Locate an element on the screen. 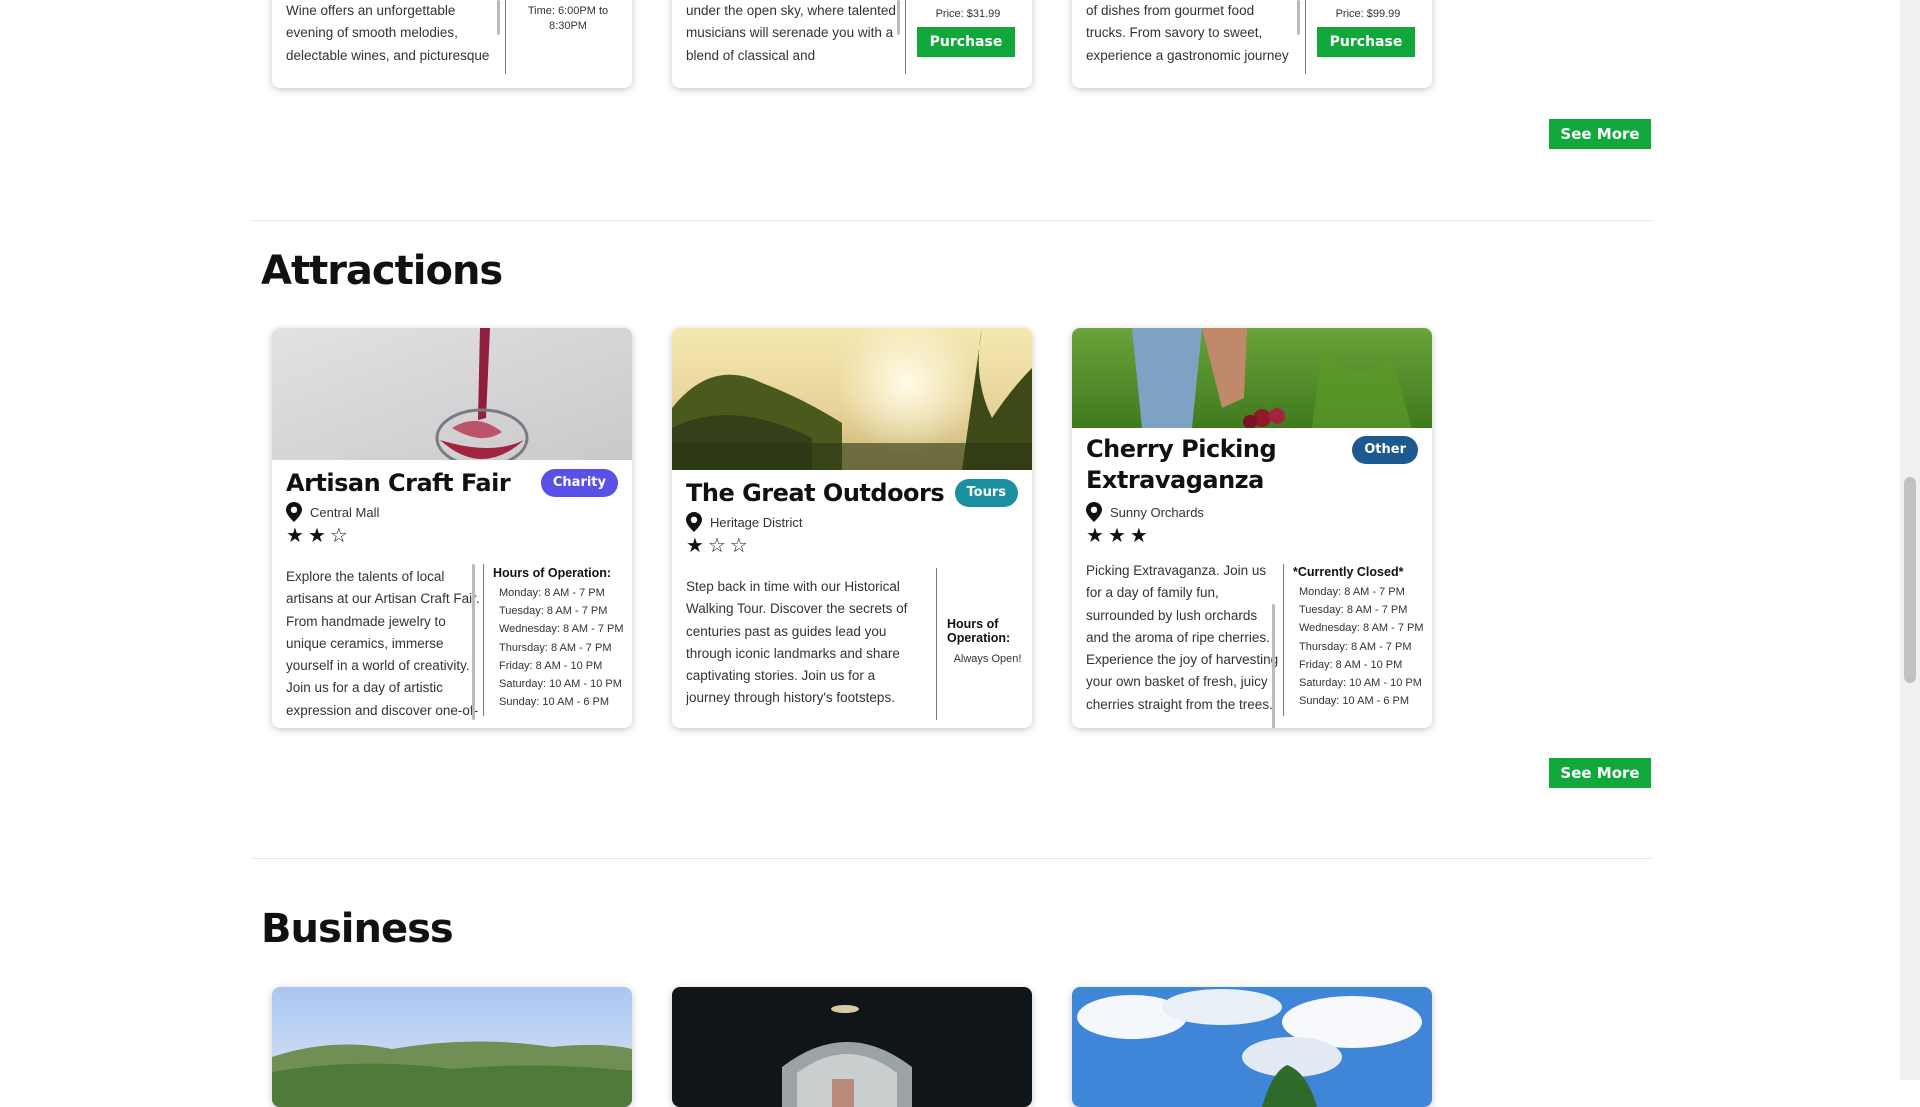 Image resolution: width=1920 pixels, height=1107 pixels. hours-note: Always Open! is located at coordinates (987, 659).